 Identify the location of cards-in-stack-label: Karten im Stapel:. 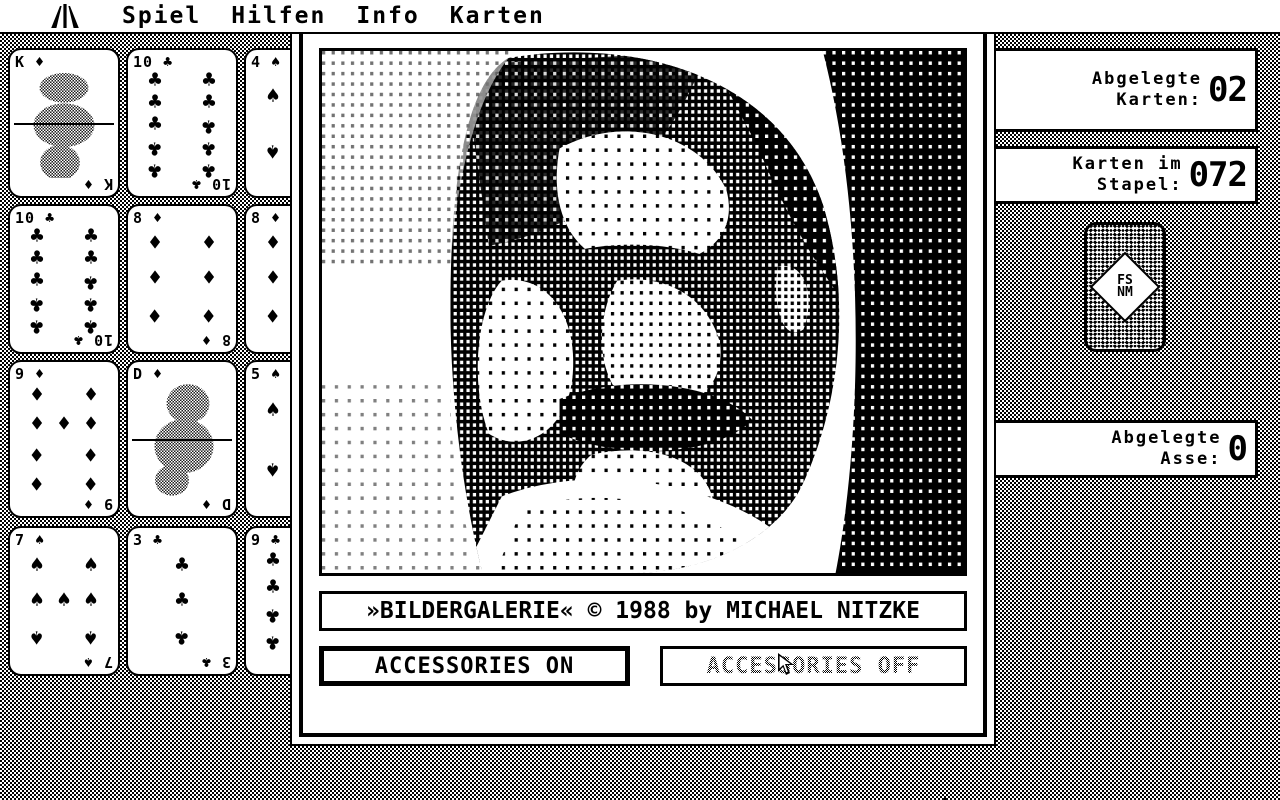
(1127, 174).